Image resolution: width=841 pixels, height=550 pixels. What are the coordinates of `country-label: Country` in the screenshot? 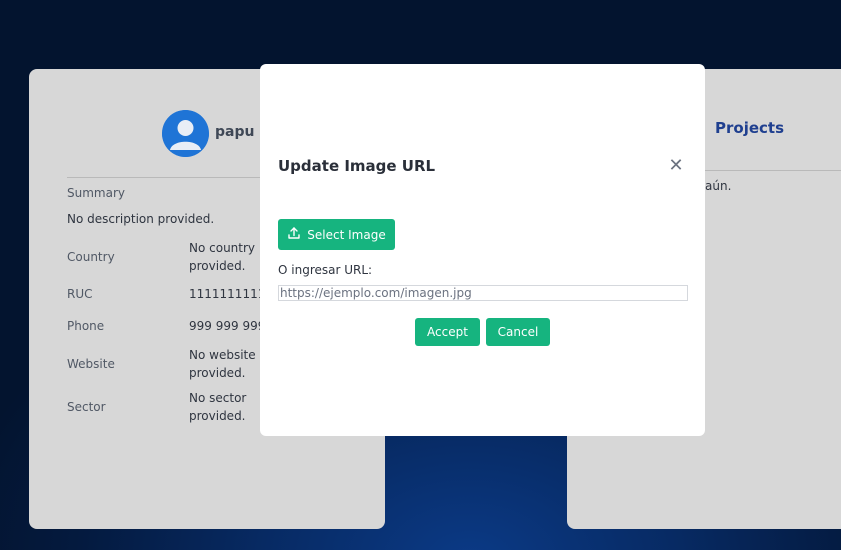 It's located at (91, 257).